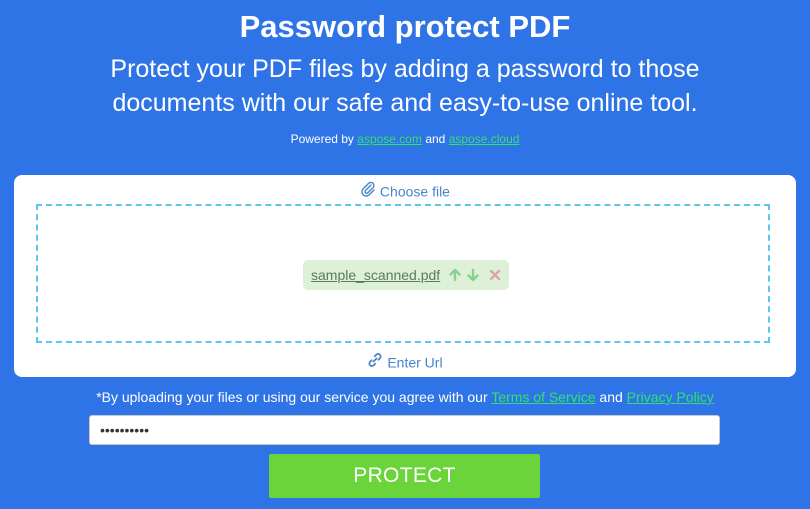 This screenshot has width=810, height=509. What do you see at coordinates (495, 275) in the screenshot?
I see `remove-icon` at bounding box center [495, 275].